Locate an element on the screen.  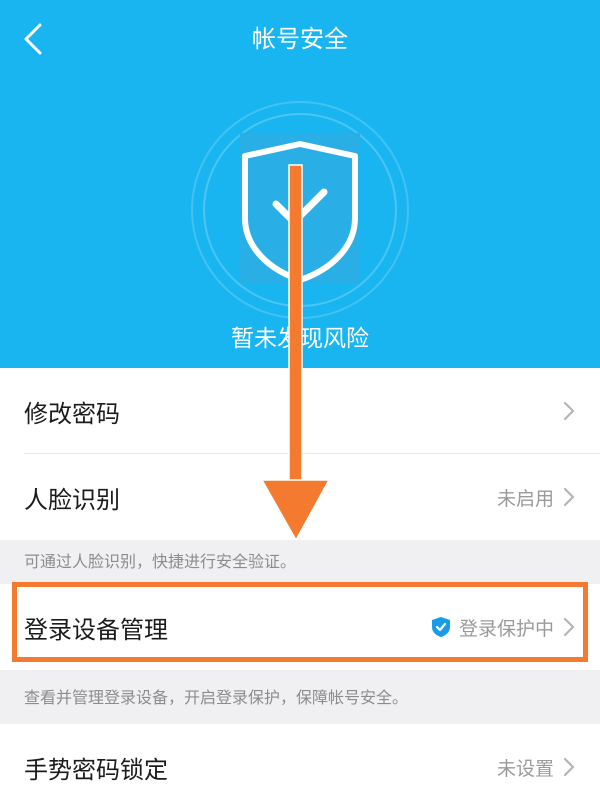
shield-badge-icon is located at coordinates (440, 627).